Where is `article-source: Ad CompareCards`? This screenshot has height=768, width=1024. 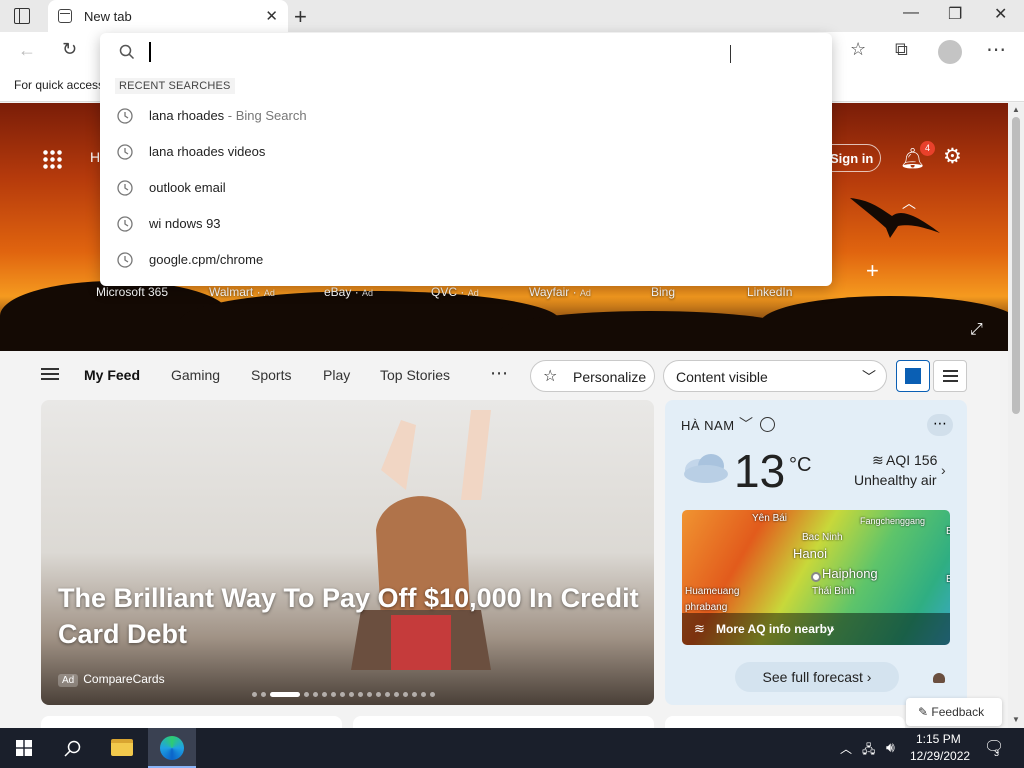
article-source: Ad CompareCards is located at coordinates (111, 679).